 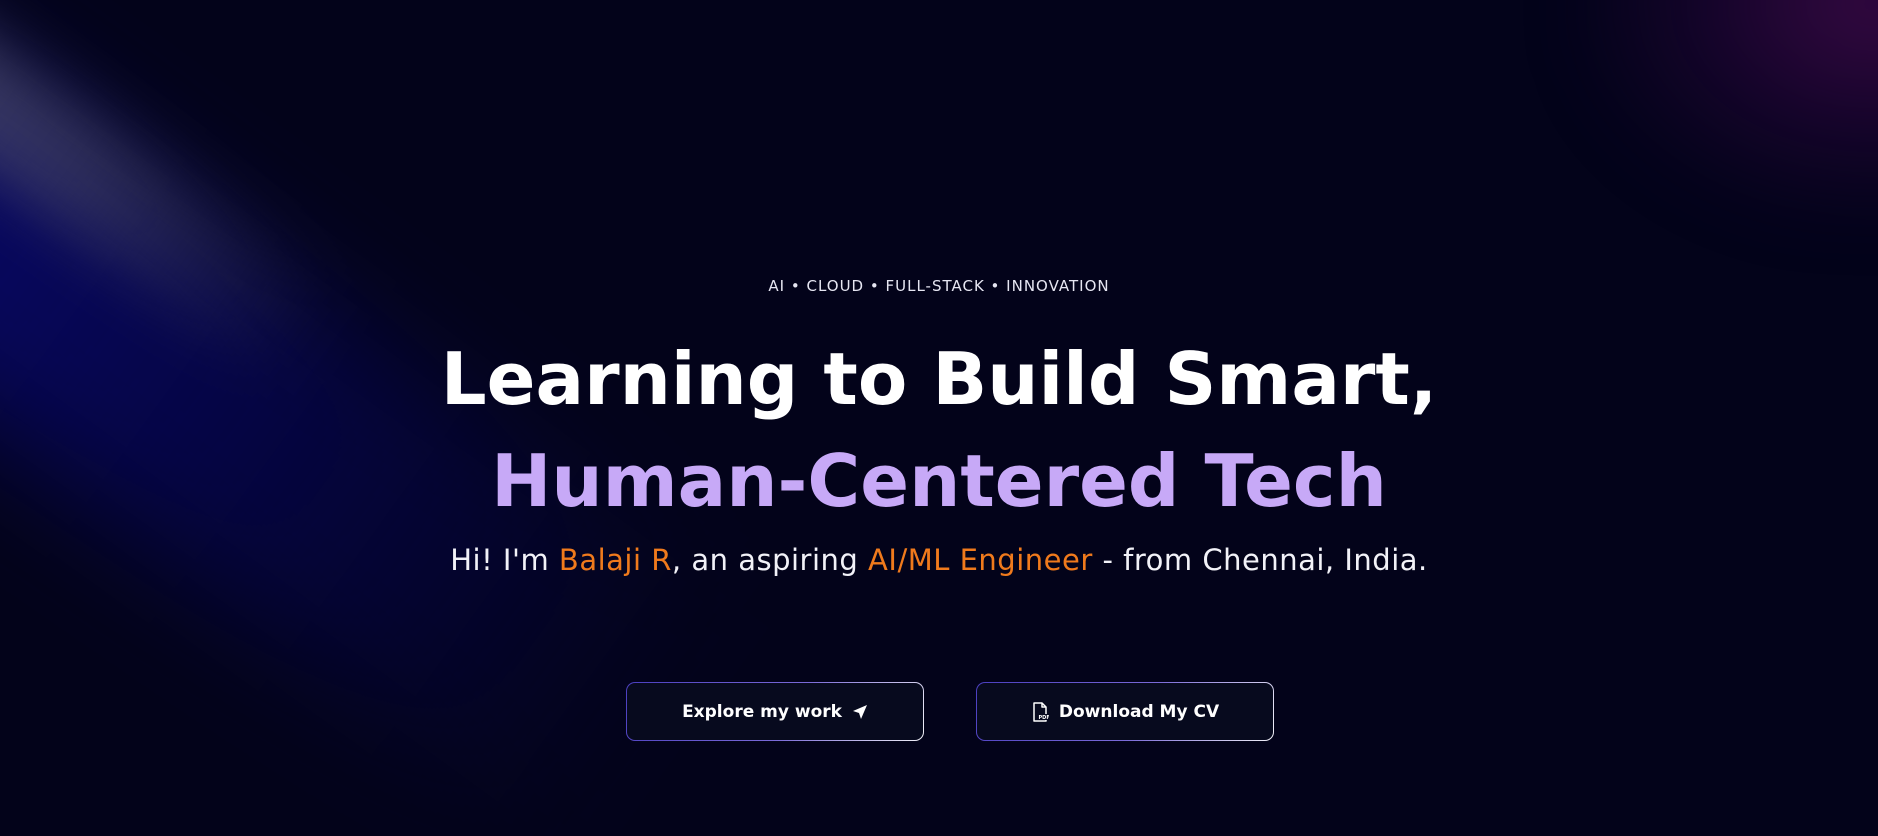 What do you see at coordinates (1260, 560) in the screenshot?
I see `intro-suffix: - from Chennai, India.` at bounding box center [1260, 560].